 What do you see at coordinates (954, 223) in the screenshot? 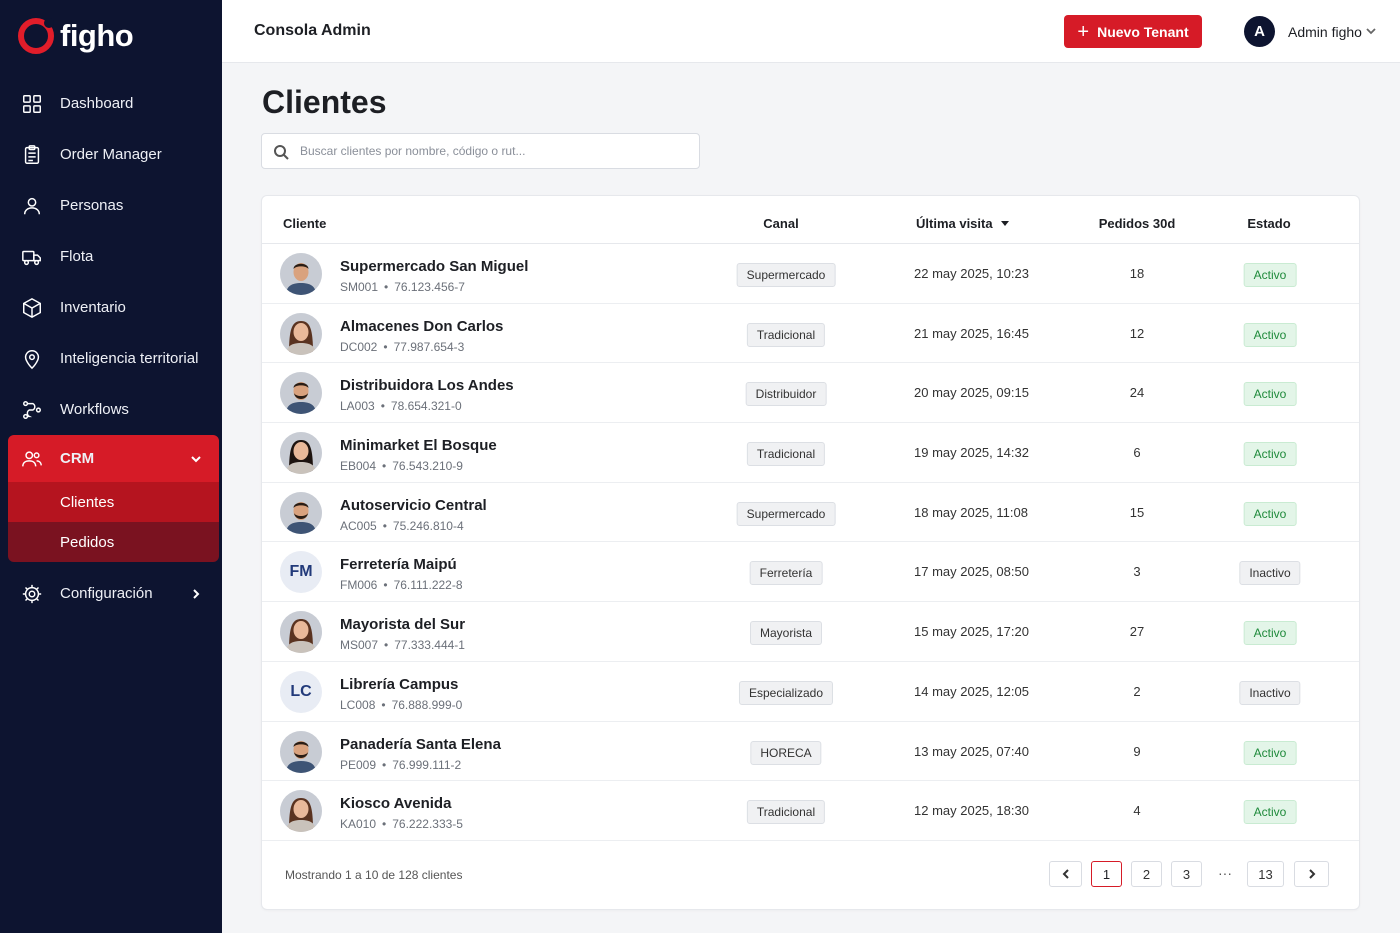
I see `col-visita-label: Última visita` at bounding box center [954, 223].